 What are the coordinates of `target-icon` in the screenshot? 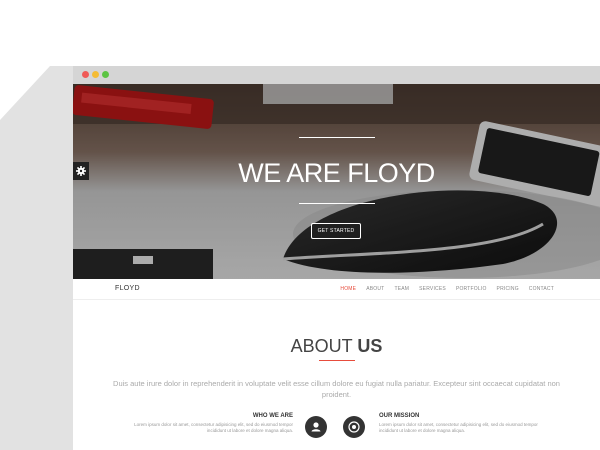 It's located at (354, 427).